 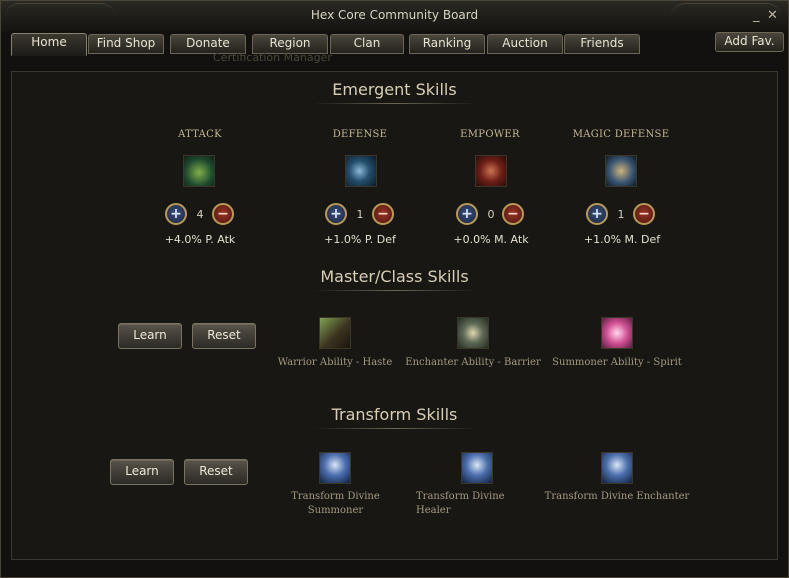 I want to click on transform-title-divider, so click(x=394, y=428).